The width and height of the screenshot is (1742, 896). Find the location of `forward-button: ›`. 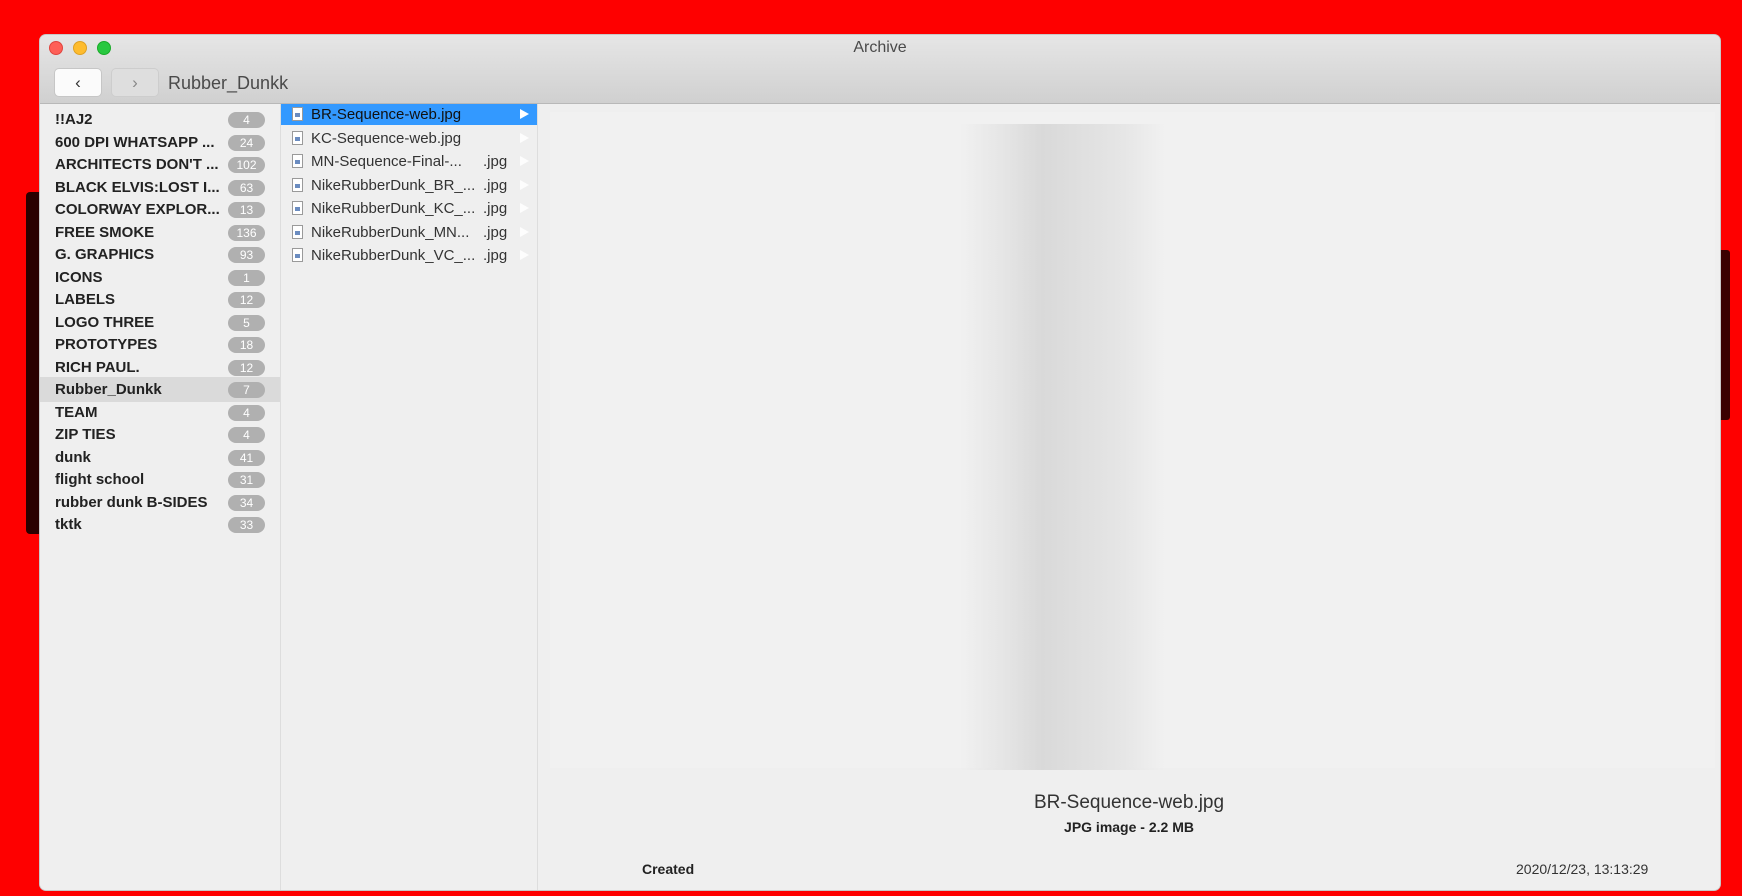

forward-button: › is located at coordinates (135, 82).